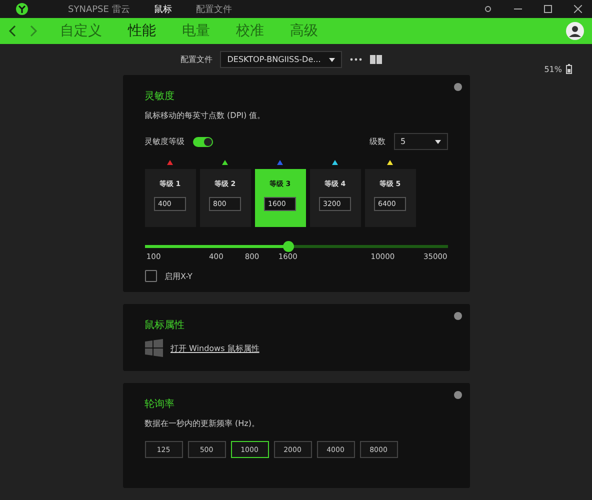 The image size is (592, 500). Describe the element at coordinates (202, 141) in the screenshot. I see `stages-toggle` at that location.